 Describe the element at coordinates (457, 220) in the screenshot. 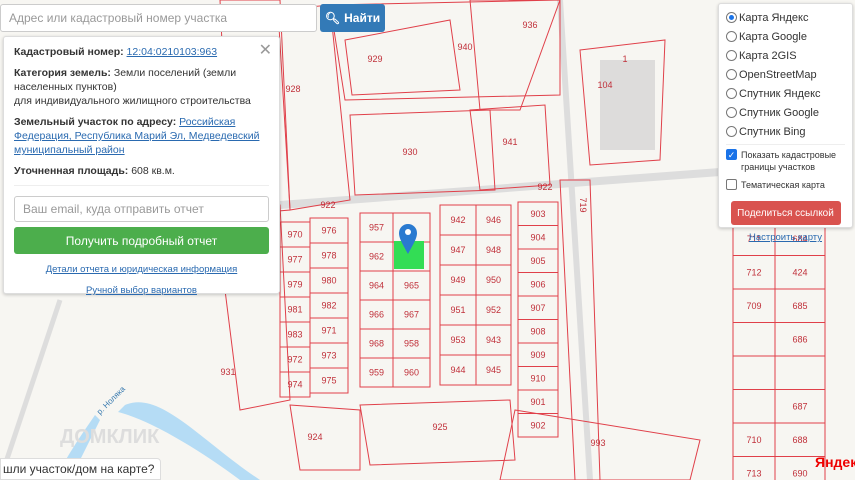

I see `parcel-number: 942` at that location.